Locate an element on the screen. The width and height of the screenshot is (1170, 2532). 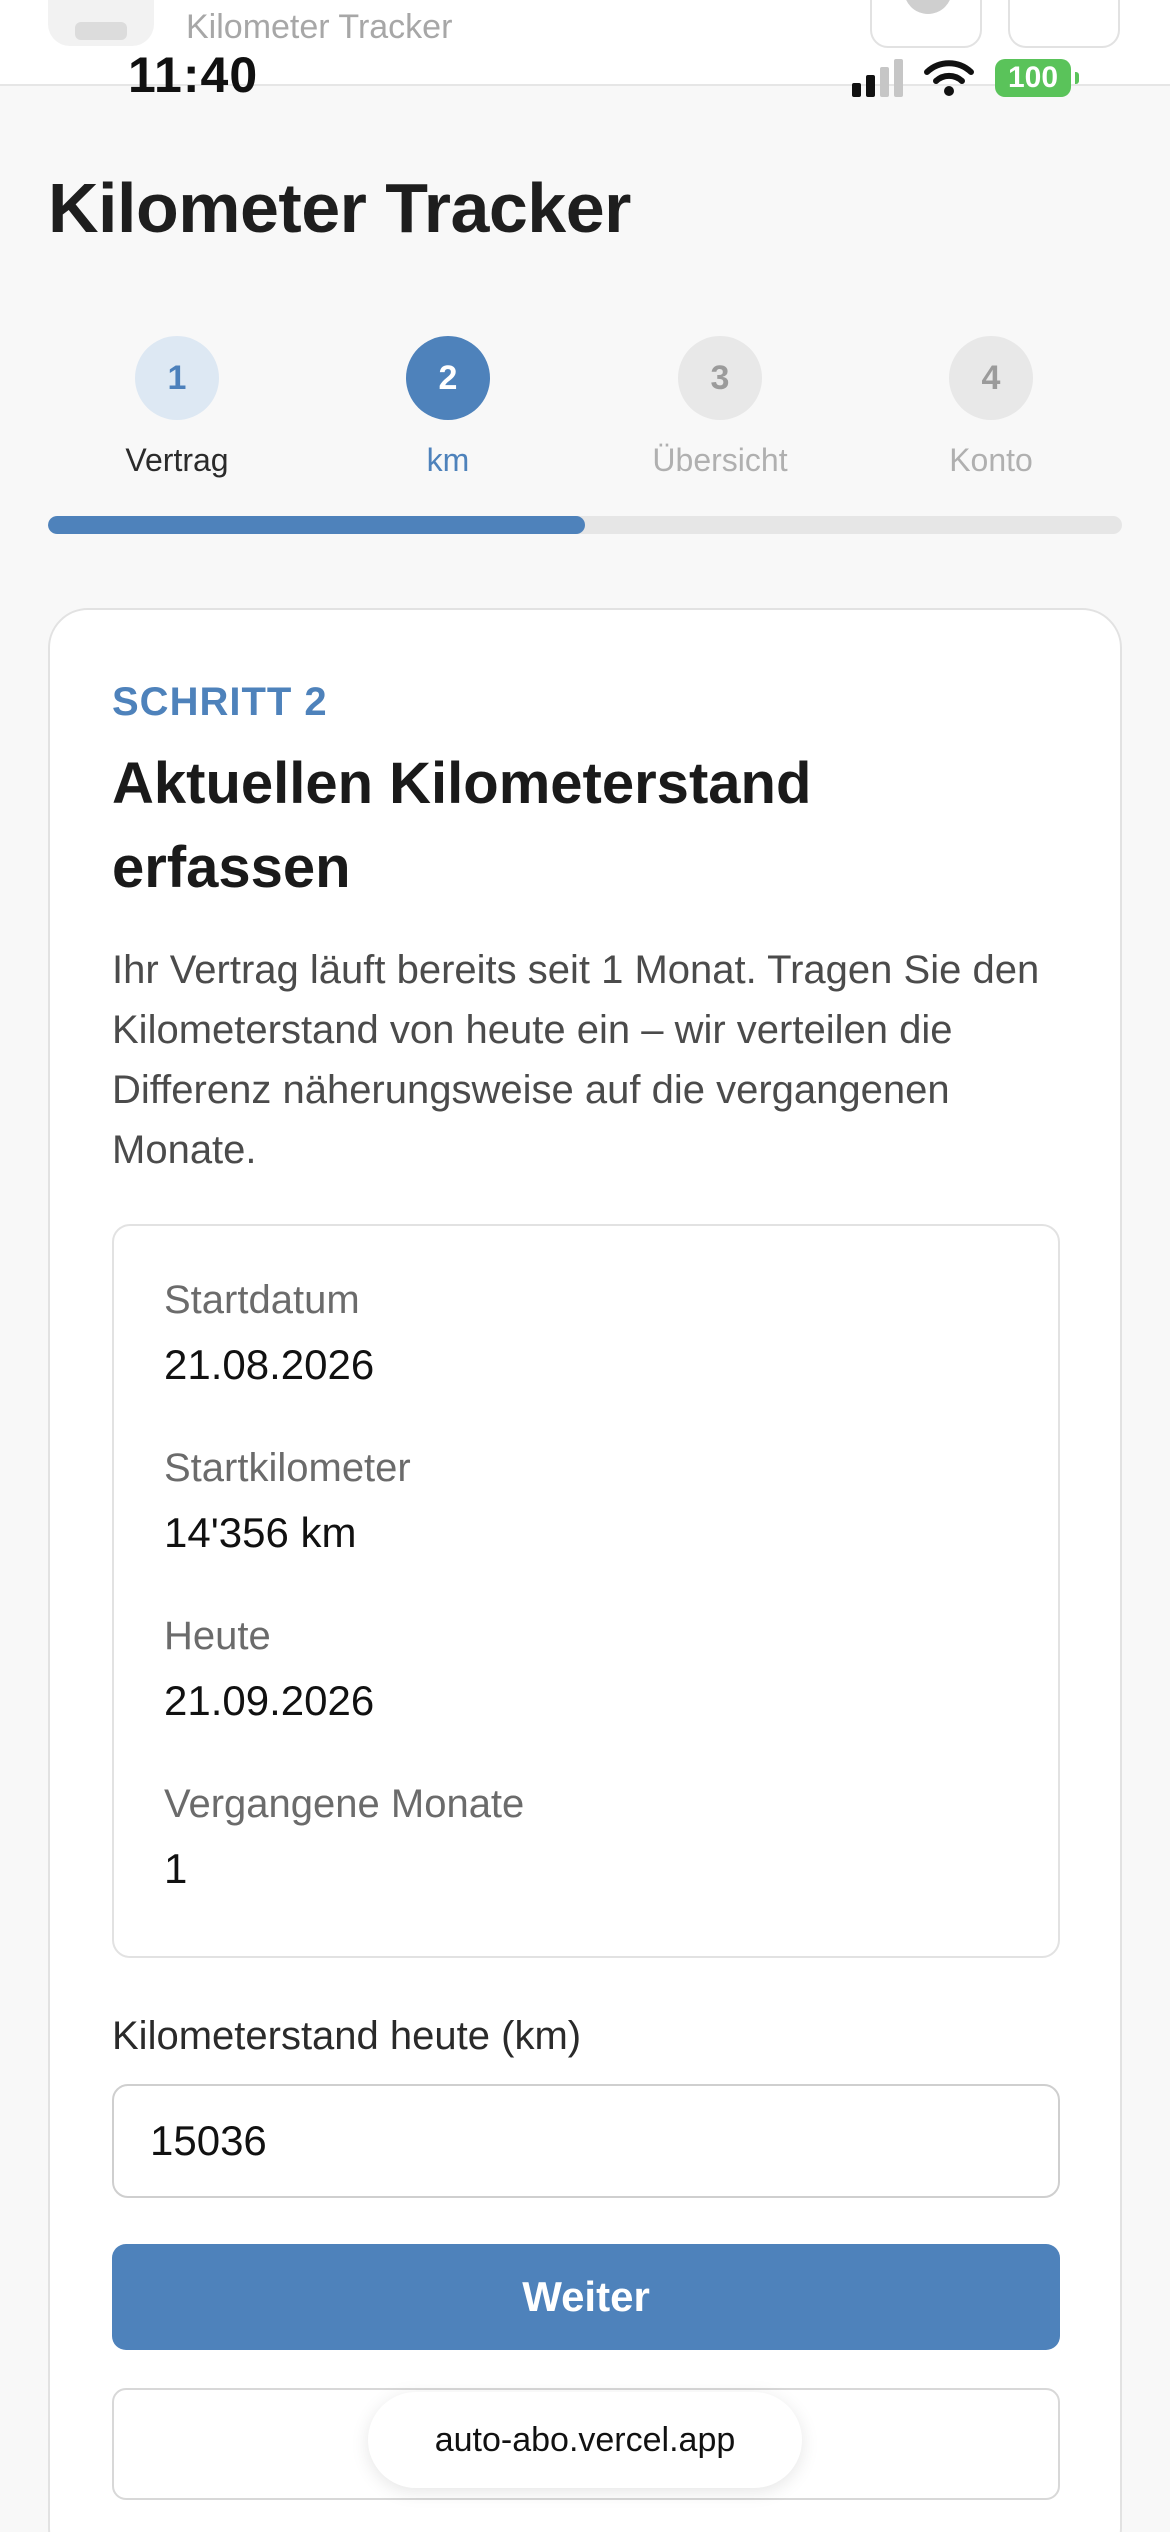
step-vertrag: 1 Vertrag is located at coordinates (177, 407).